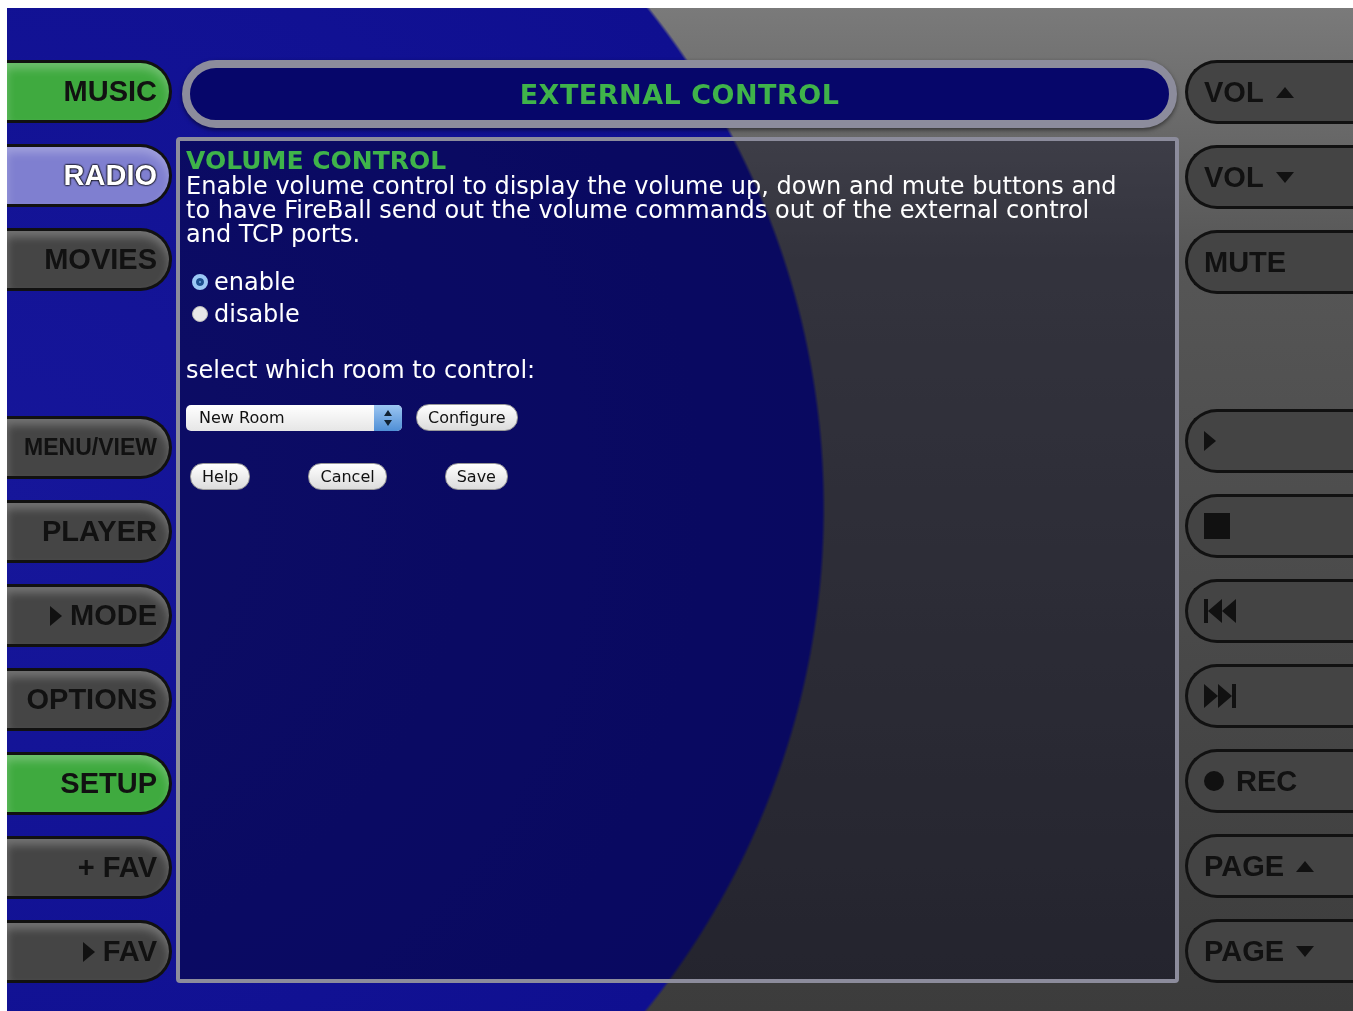 The height and width of the screenshot is (1011, 1353). Describe the element at coordinates (89, 91) in the screenshot. I see `nav-button: MUSIC` at that location.